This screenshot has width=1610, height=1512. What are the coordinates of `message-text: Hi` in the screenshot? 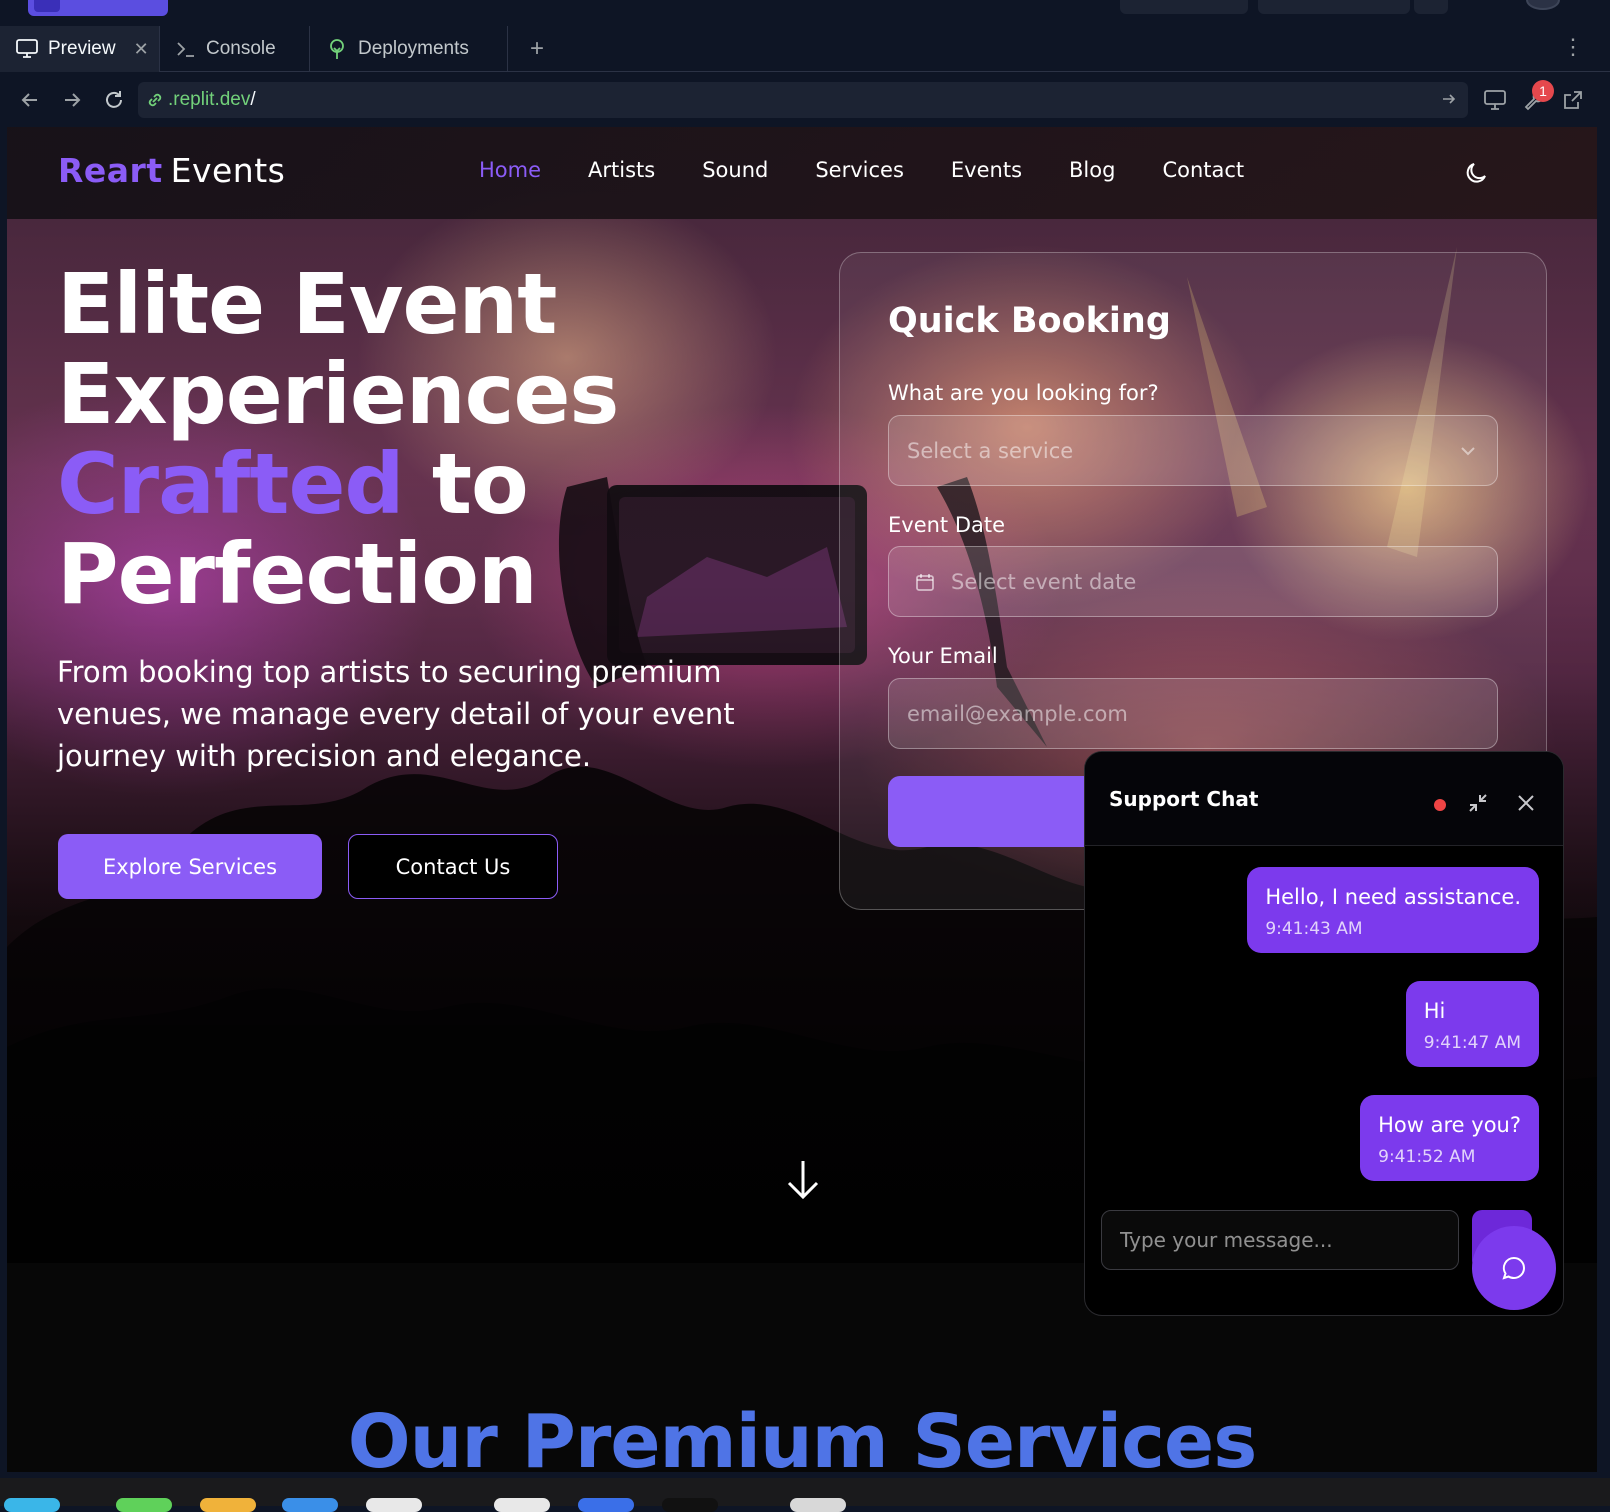 It's located at (1434, 1011).